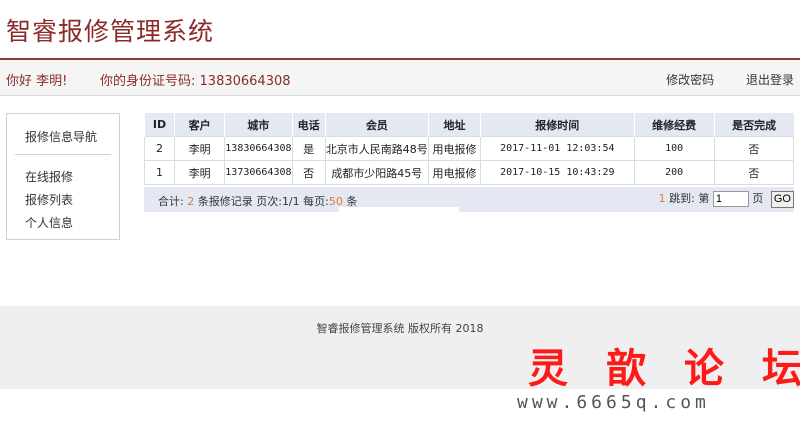  I want to click on col-header-phone: 电话, so click(308, 125).